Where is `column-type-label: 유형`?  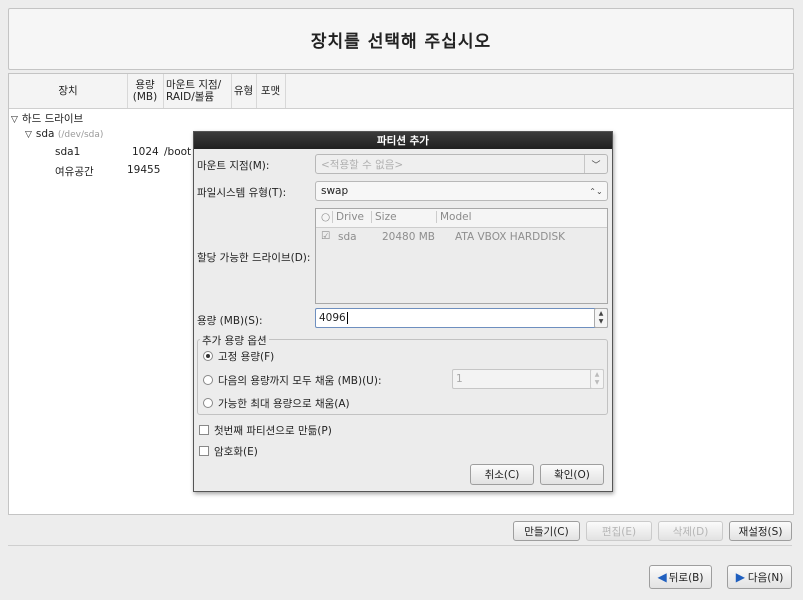 column-type-label: 유형 is located at coordinates (243, 91).